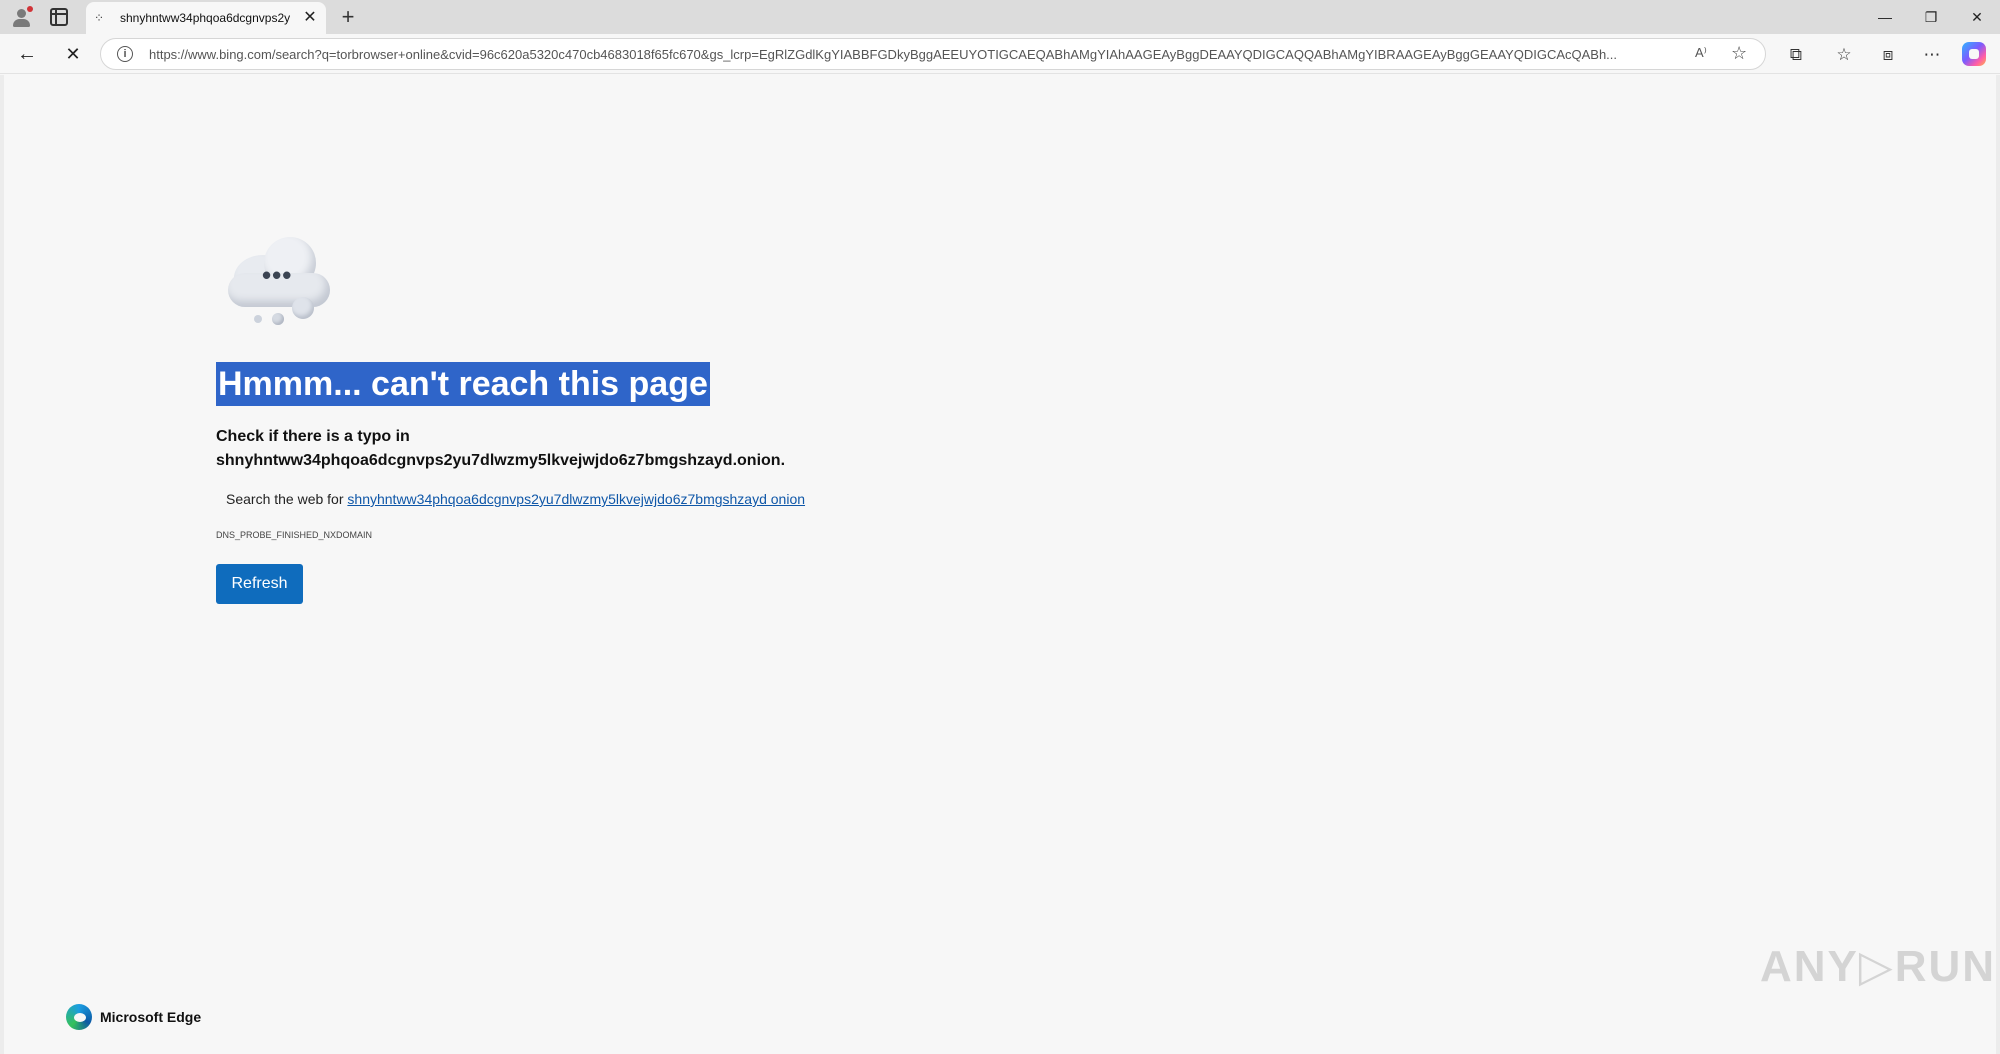 The width and height of the screenshot is (2000, 1054). Describe the element at coordinates (27, 54) in the screenshot. I see `back-button: ←` at that location.